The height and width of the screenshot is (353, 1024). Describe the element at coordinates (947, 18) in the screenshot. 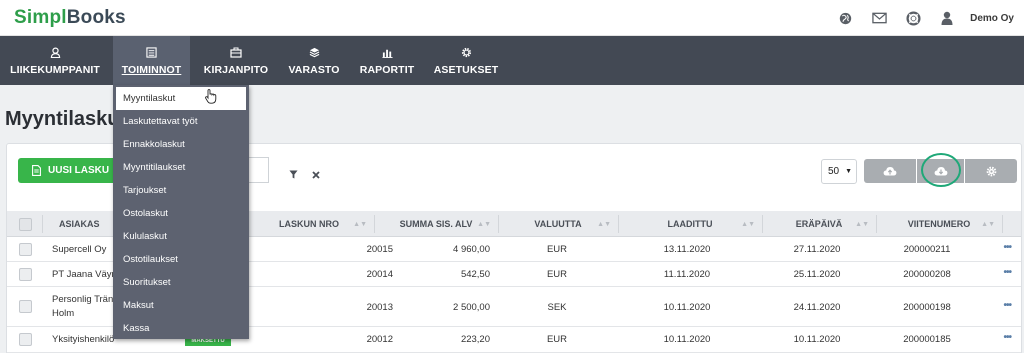

I see `user-icon` at that location.